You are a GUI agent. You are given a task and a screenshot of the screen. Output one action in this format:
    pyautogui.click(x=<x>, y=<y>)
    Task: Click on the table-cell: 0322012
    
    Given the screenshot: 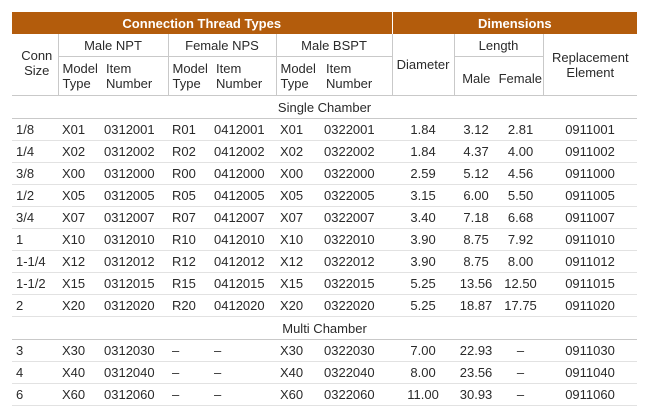 What is the action you would take?
    pyautogui.click(x=357, y=261)
    